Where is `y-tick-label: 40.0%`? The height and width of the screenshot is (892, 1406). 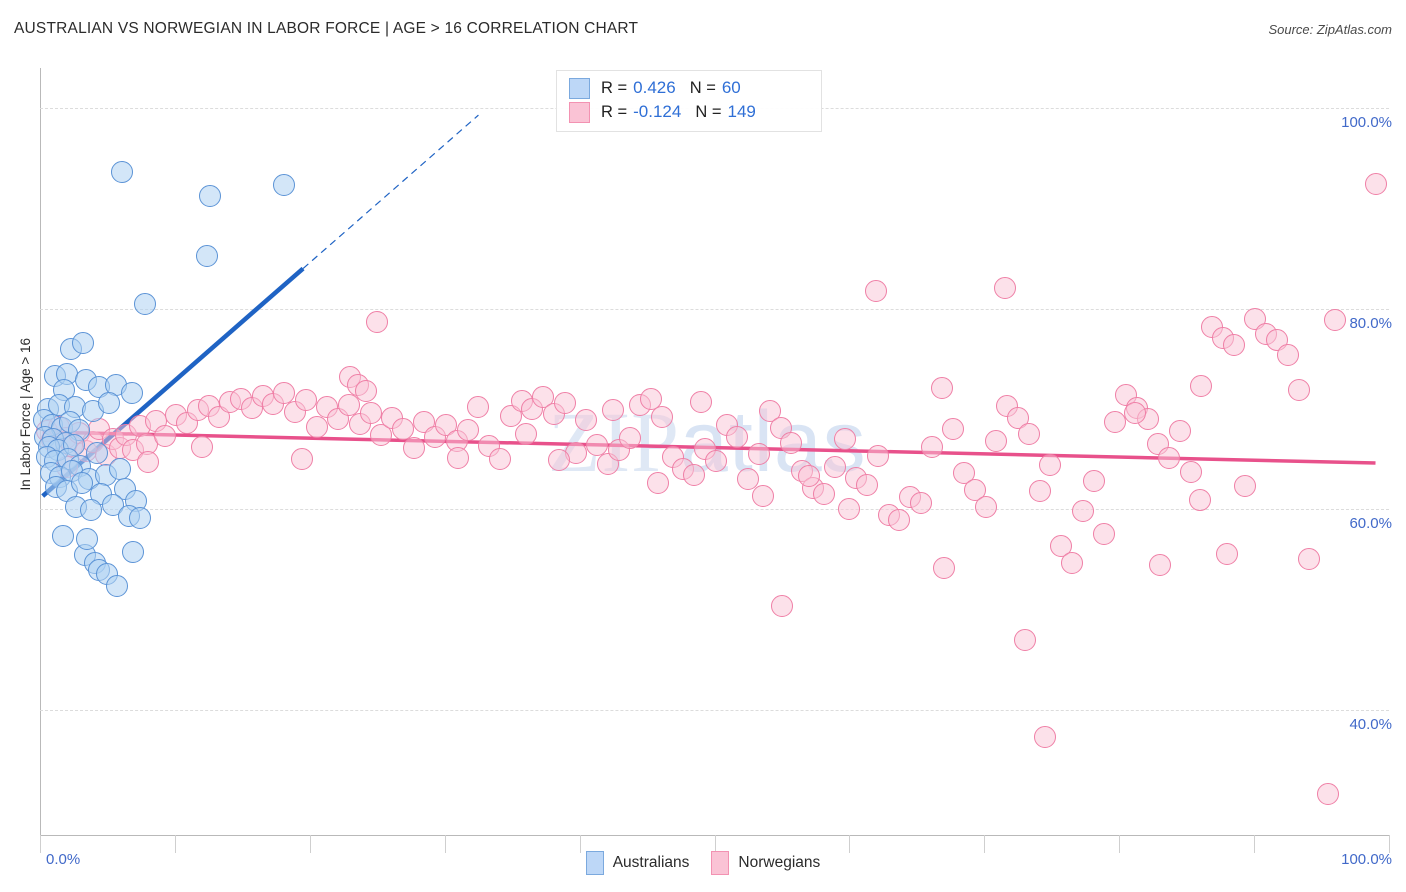
y-tick-label: 40.0% is located at coordinates (1370, 724).